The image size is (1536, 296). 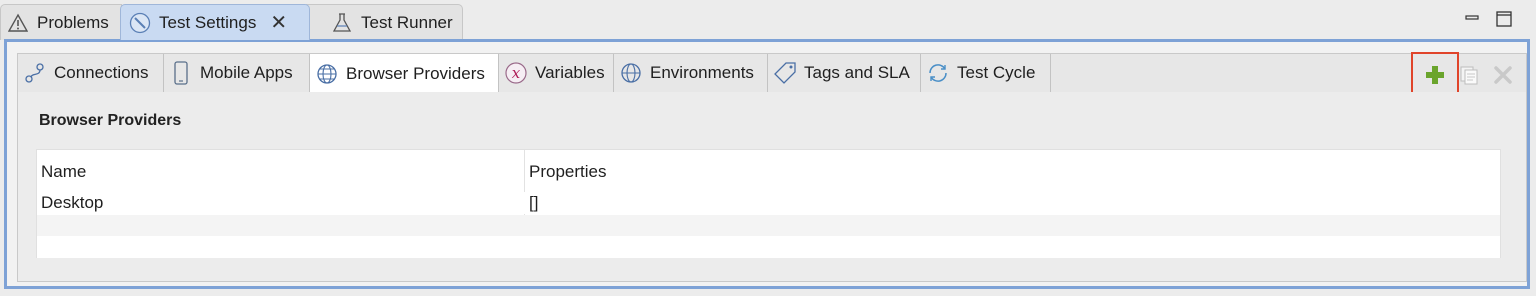 I want to click on editor-tab-bar: Problems Test Settings ✕ Test Runner, so click(x=768, y=20).